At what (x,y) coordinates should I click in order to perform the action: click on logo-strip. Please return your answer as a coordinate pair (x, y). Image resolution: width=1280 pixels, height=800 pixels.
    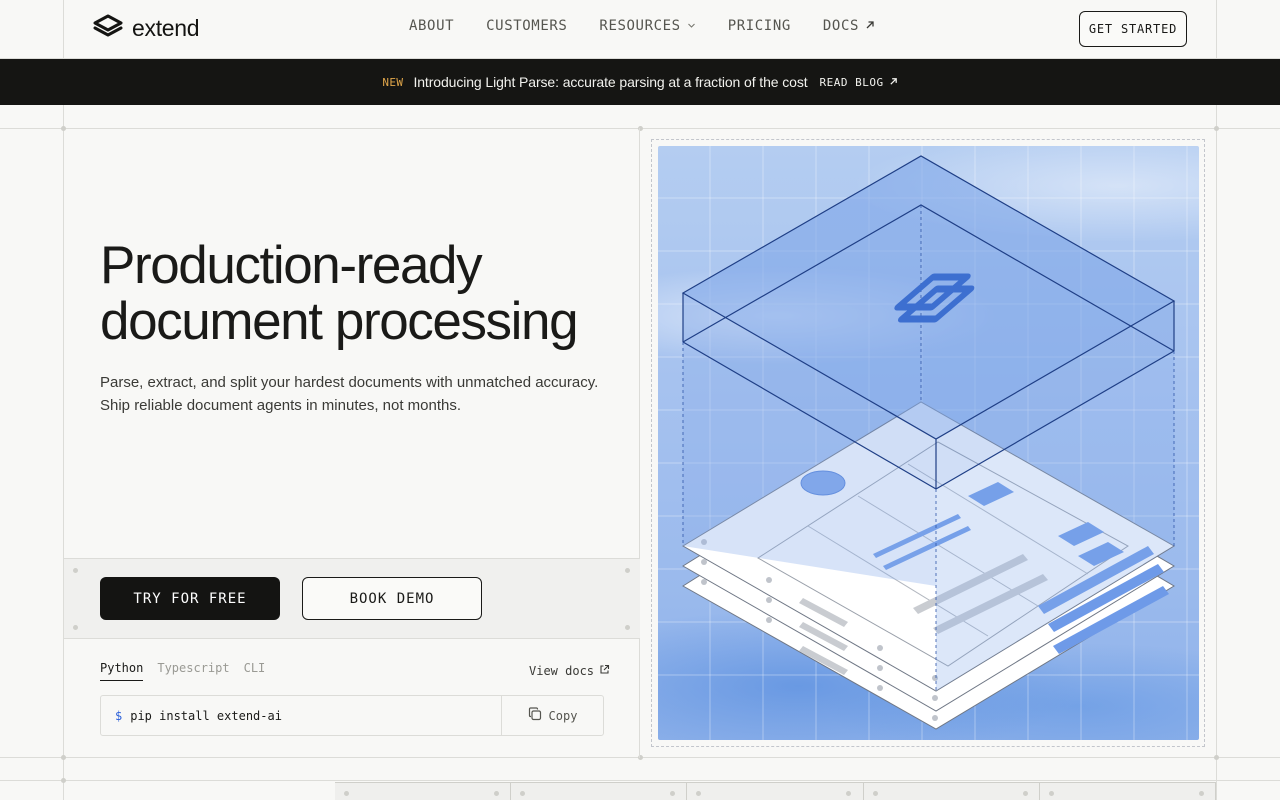
    Looking at the image, I should click on (776, 791).